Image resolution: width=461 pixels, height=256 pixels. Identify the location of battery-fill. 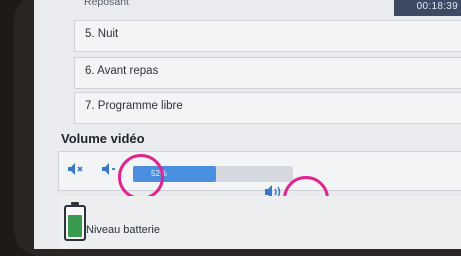
(75, 226).